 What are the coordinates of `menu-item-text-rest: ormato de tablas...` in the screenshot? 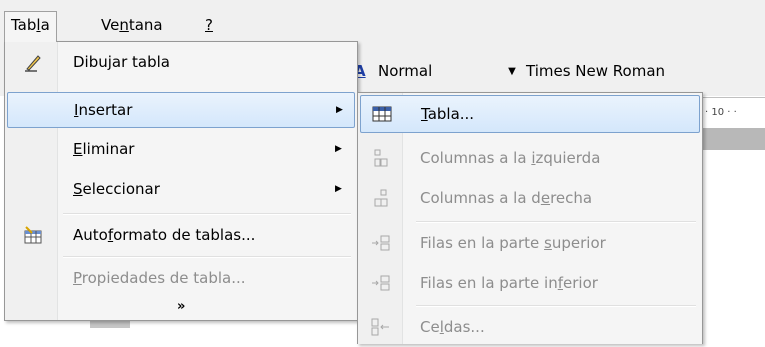 It's located at (184, 235).